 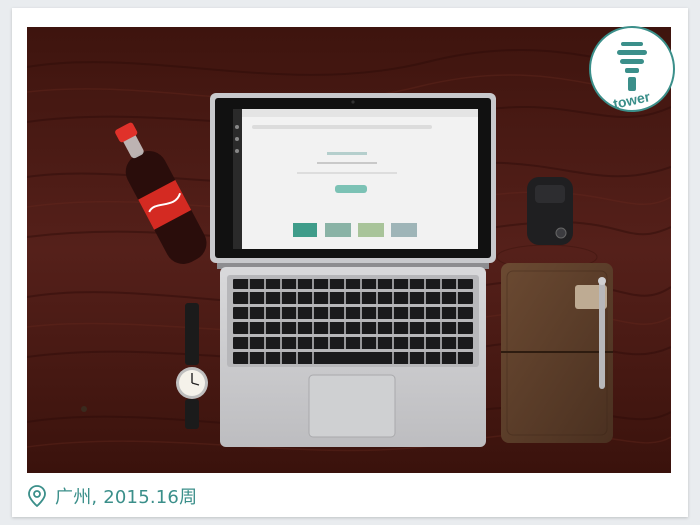 I want to click on location-caption: 广州, 2015.16周, so click(x=112, y=496).